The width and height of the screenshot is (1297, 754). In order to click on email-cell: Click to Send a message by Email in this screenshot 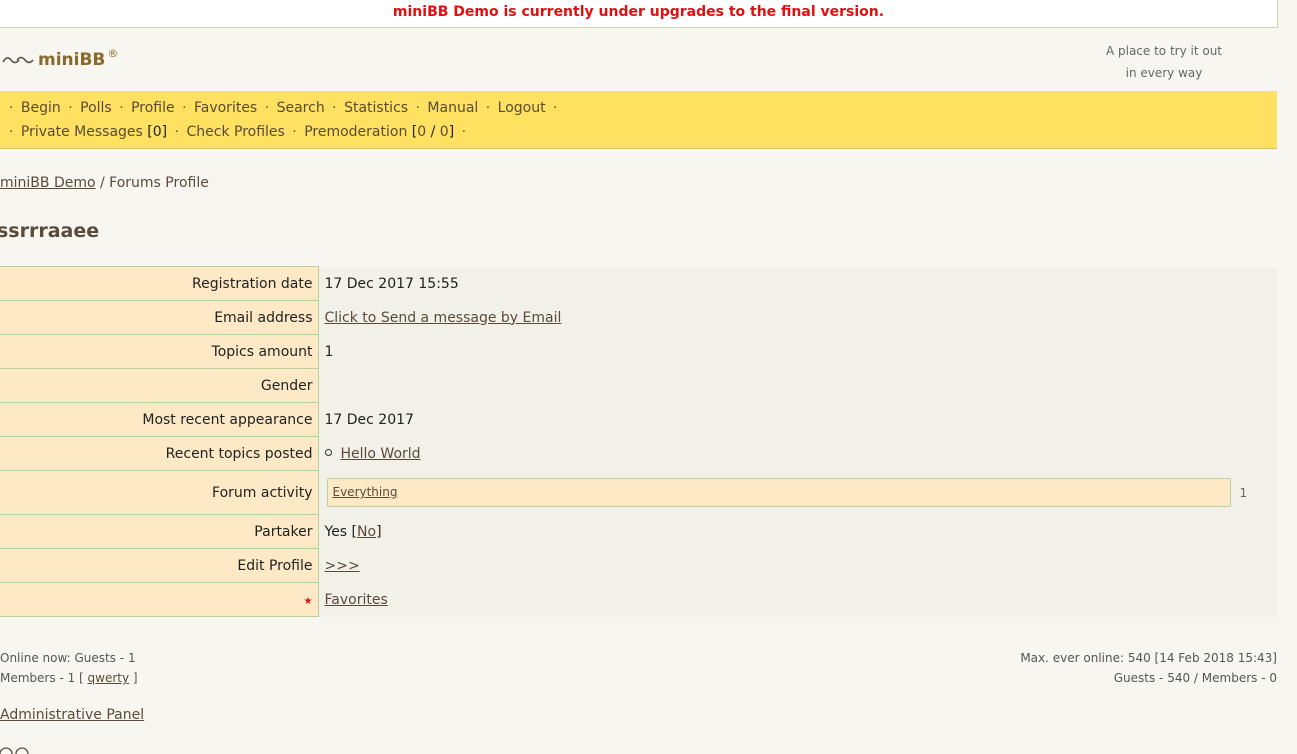, I will do `click(798, 317)`.